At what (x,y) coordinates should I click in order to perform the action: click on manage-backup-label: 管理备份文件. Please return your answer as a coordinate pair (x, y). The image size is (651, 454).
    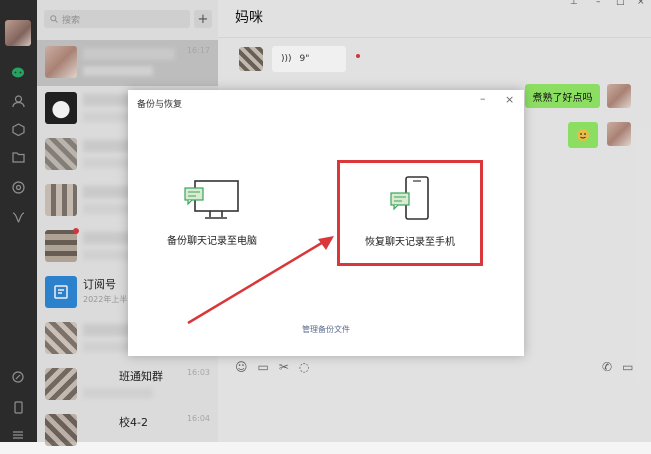
    Looking at the image, I should click on (326, 329).